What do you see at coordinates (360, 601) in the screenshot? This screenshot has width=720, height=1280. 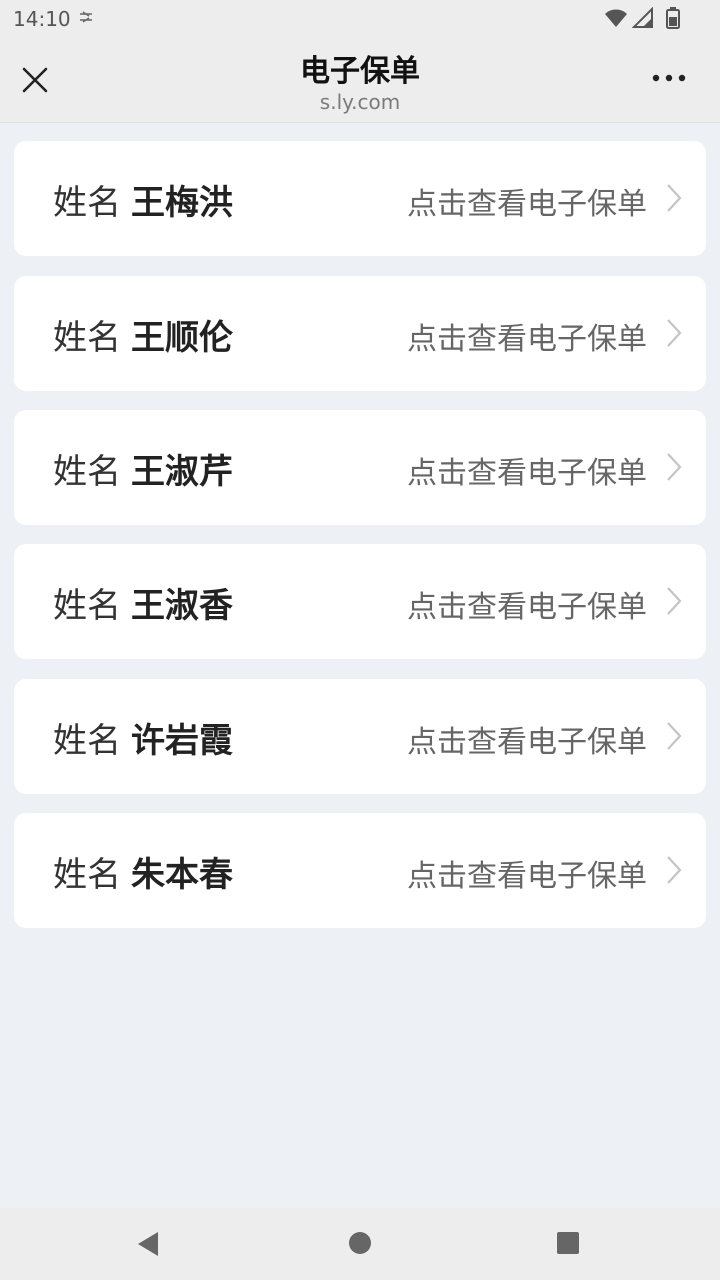 I see `policy-card: 姓名 王淑香 点击查看电子保单` at bounding box center [360, 601].